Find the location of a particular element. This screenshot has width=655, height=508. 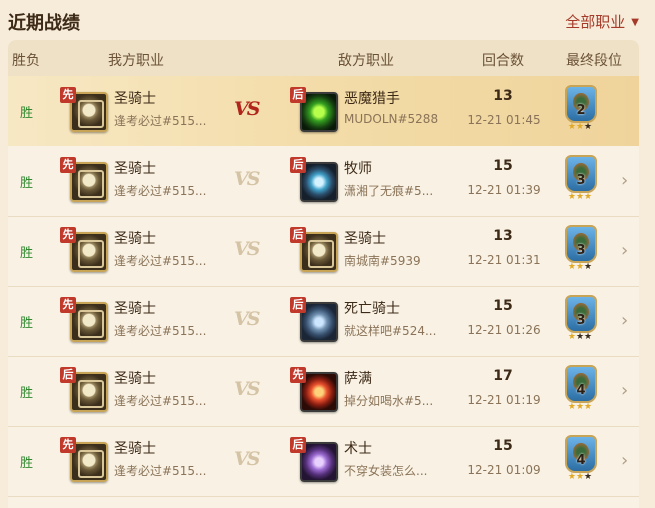

col-result: 胜负 is located at coordinates (26, 61).